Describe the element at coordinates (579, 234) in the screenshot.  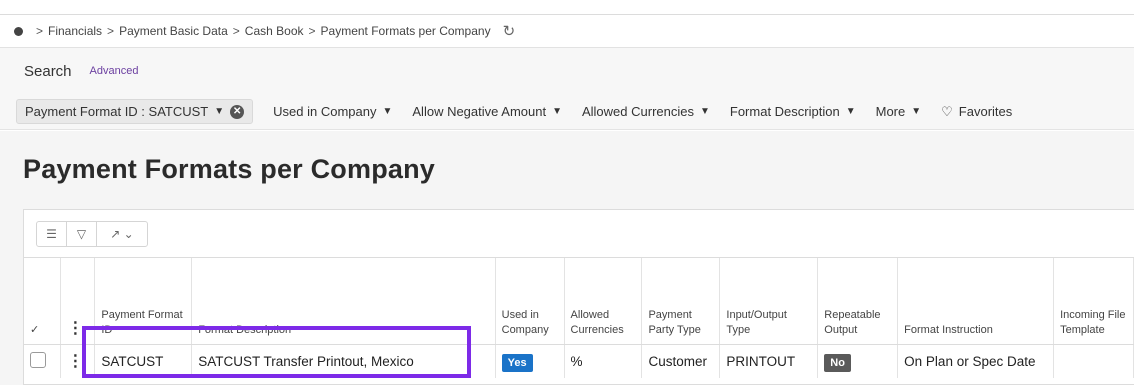
I see `grid-toolbar: ☰ ▽ ↗ ⌄` at that location.